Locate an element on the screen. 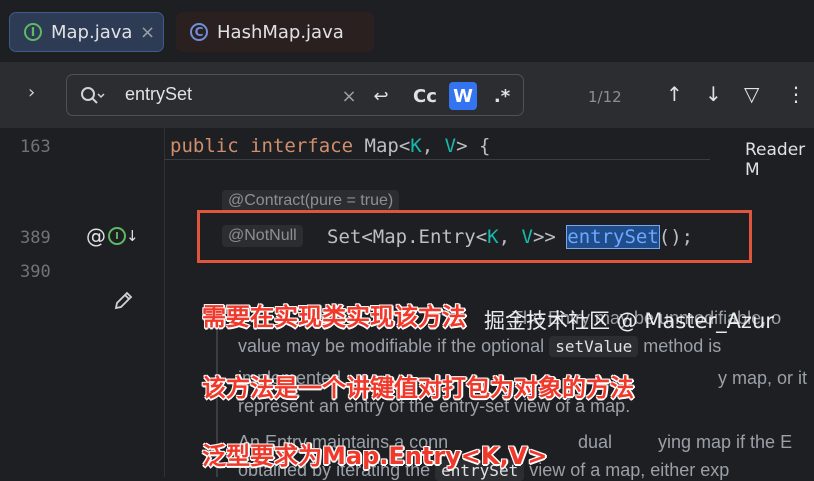 This screenshot has width=814, height=481. annotation-note-implement: 需要在实现类实现该方法 is located at coordinates (334, 317).